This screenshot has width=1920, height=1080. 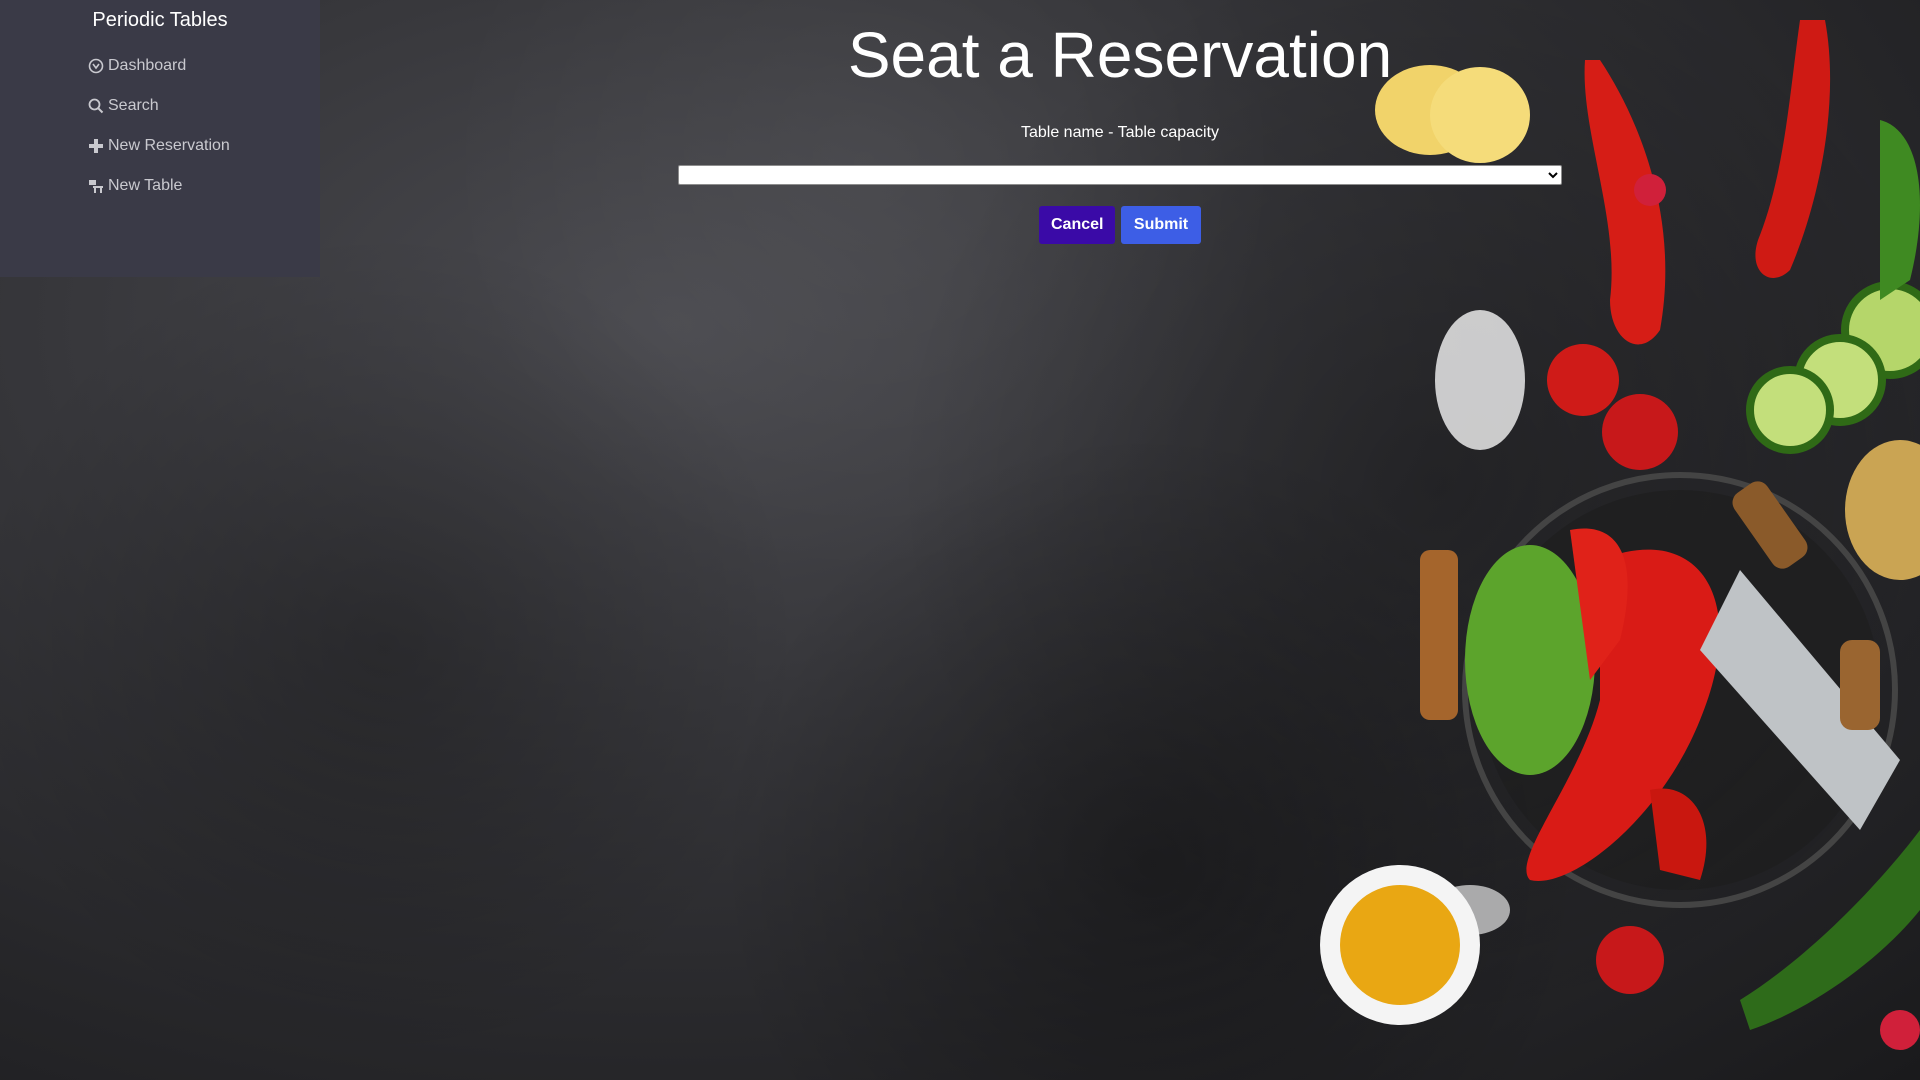 What do you see at coordinates (147, 65) in the screenshot?
I see `sidebar-item-label: Dashboard` at bounding box center [147, 65].